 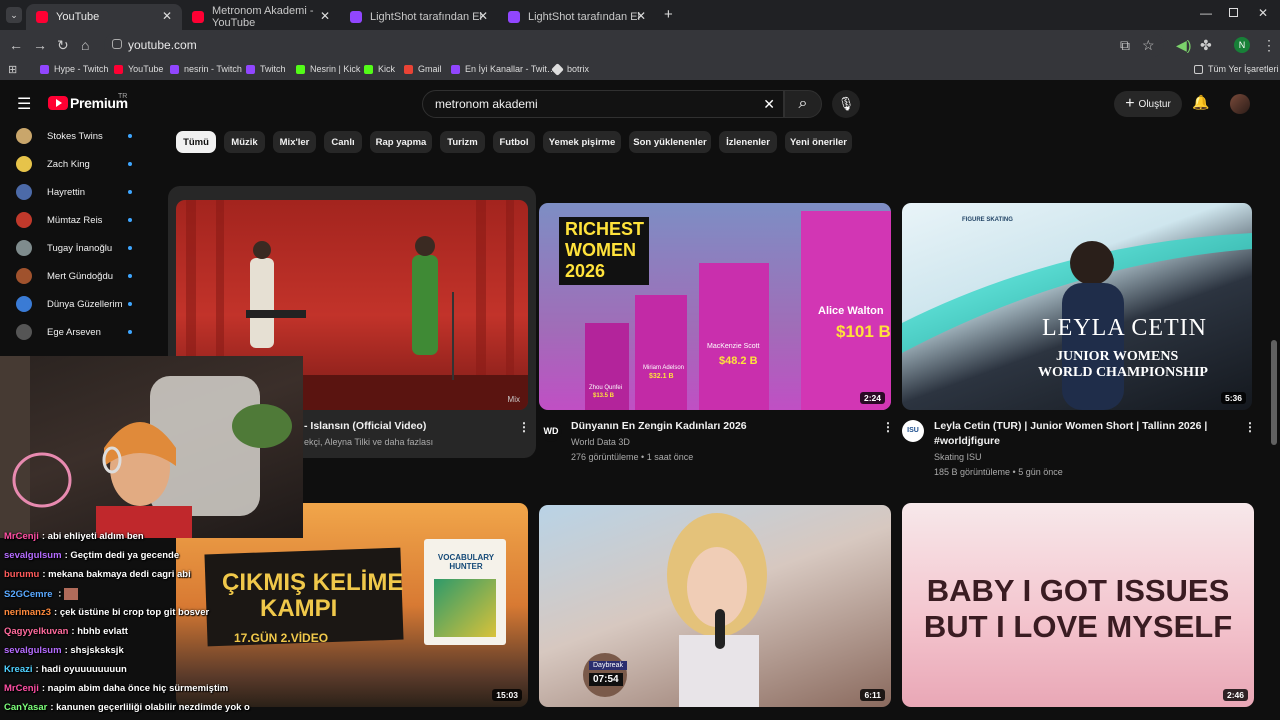 What do you see at coordinates (721, 426) in the screenshot?
I see `video-title: Dünyanın En Zengin Kadınları 2026` at bounding box center [721, 426].